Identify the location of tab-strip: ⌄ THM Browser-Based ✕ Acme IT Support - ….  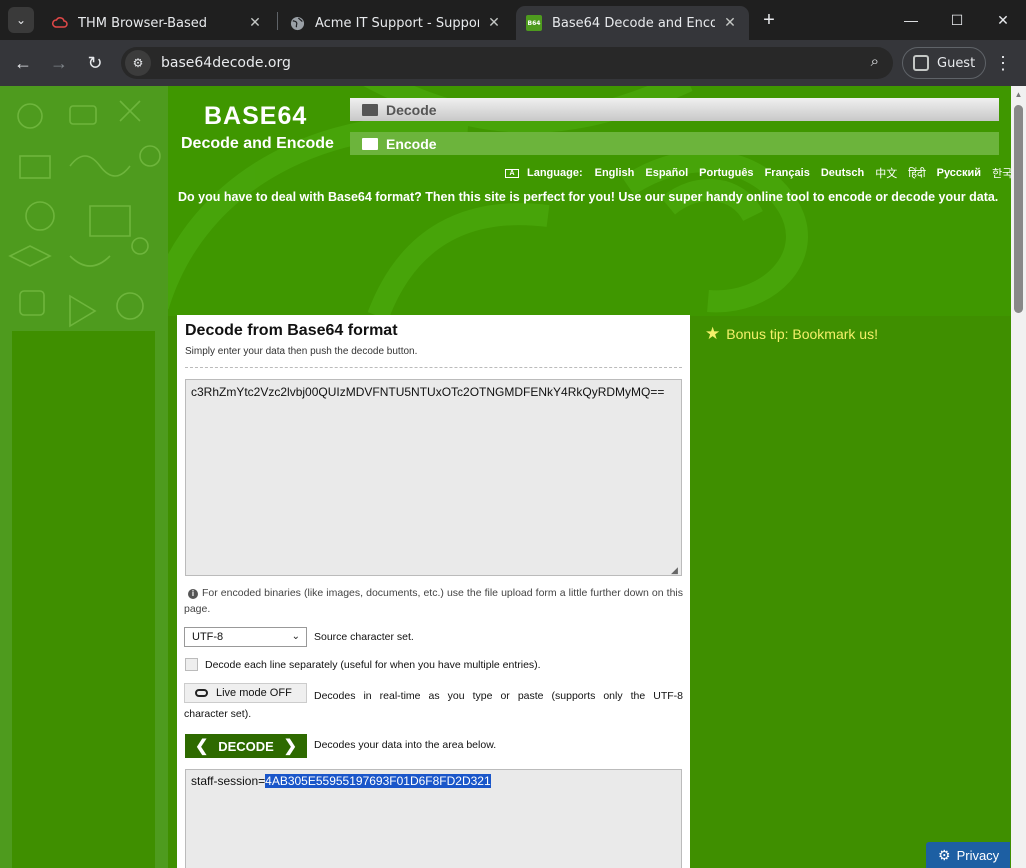
(513, 20).